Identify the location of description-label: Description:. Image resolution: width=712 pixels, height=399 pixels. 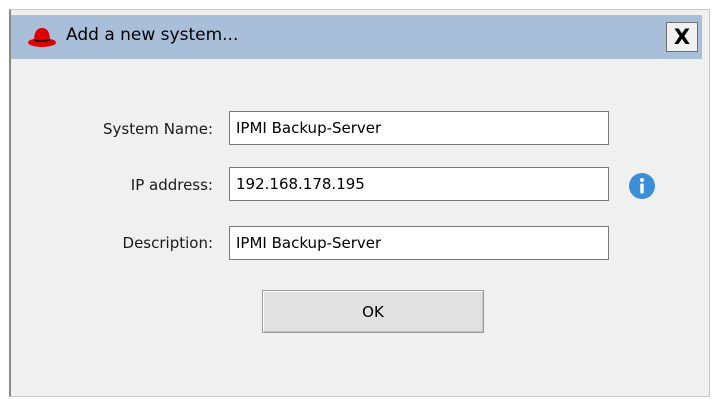
(167, 243).